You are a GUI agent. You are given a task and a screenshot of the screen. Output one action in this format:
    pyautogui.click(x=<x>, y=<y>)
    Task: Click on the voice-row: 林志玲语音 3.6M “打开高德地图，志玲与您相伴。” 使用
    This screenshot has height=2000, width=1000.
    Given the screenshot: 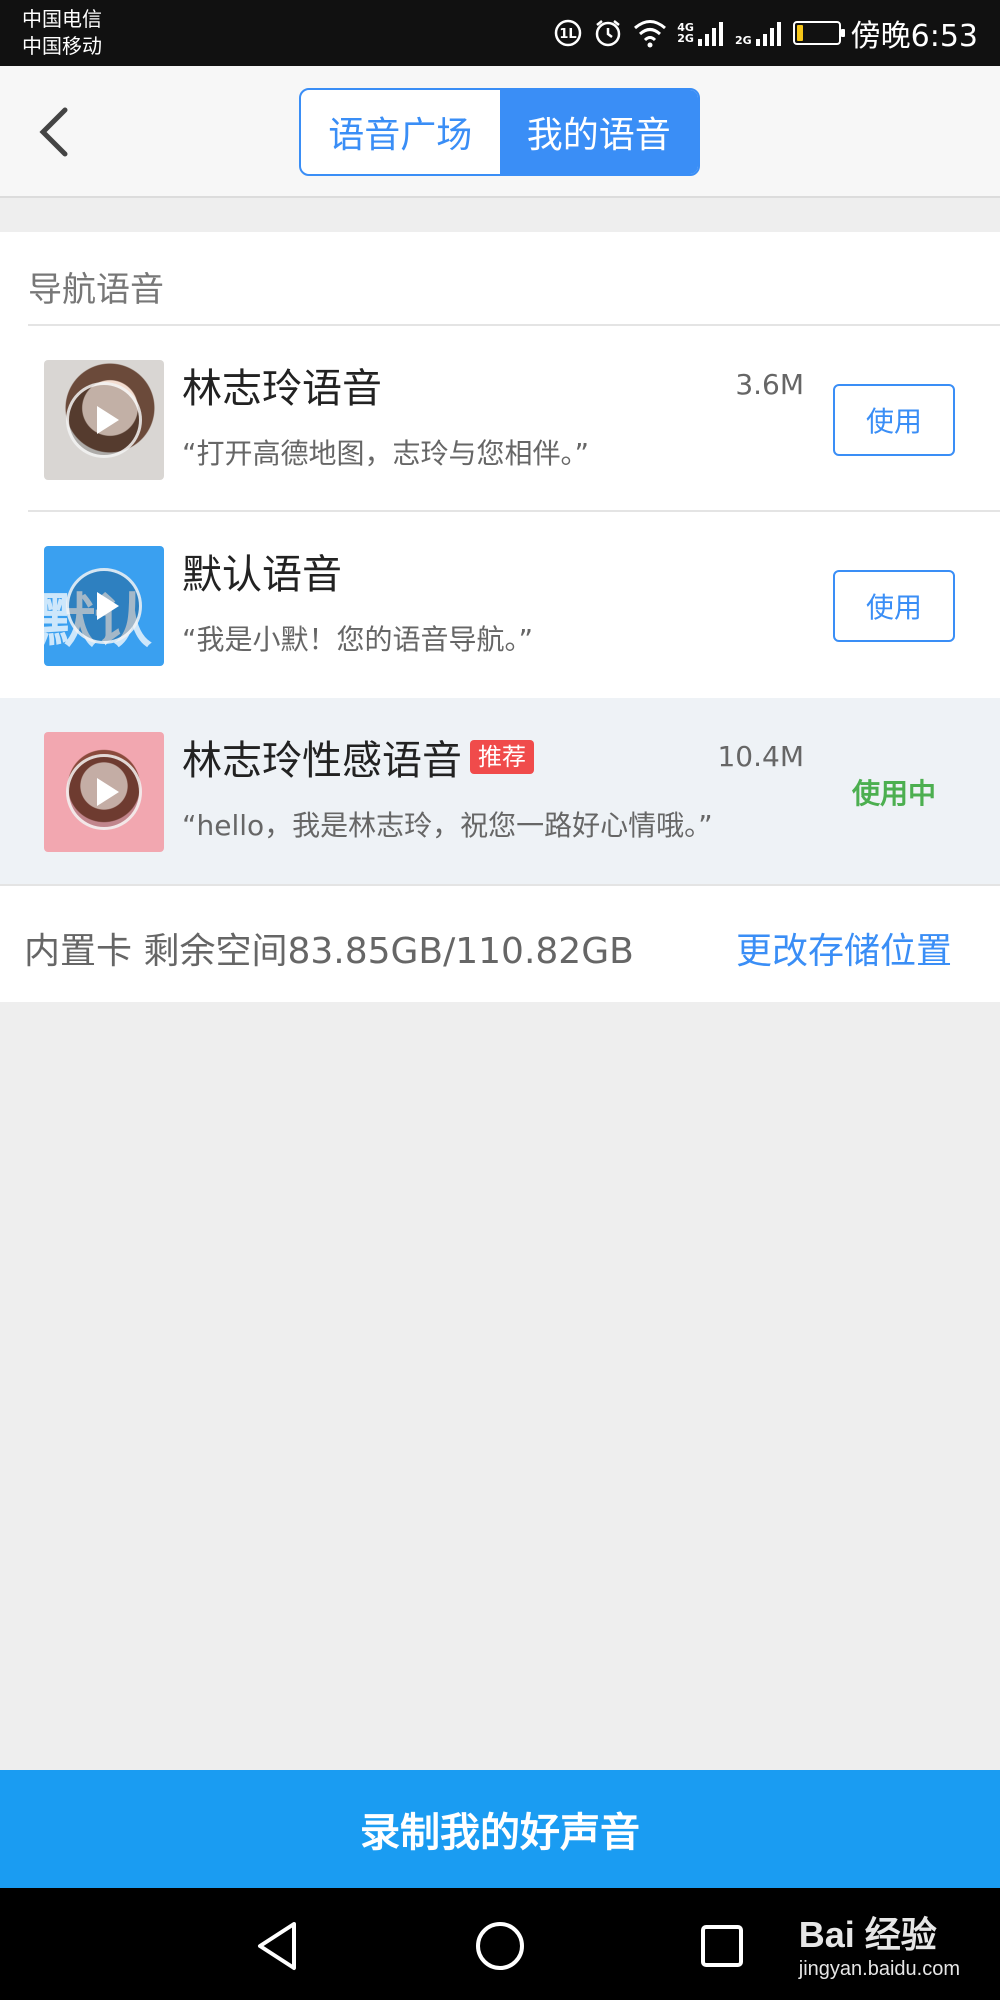 What is the action you would take?
    pyautogui.click(x=500, y=418)
    